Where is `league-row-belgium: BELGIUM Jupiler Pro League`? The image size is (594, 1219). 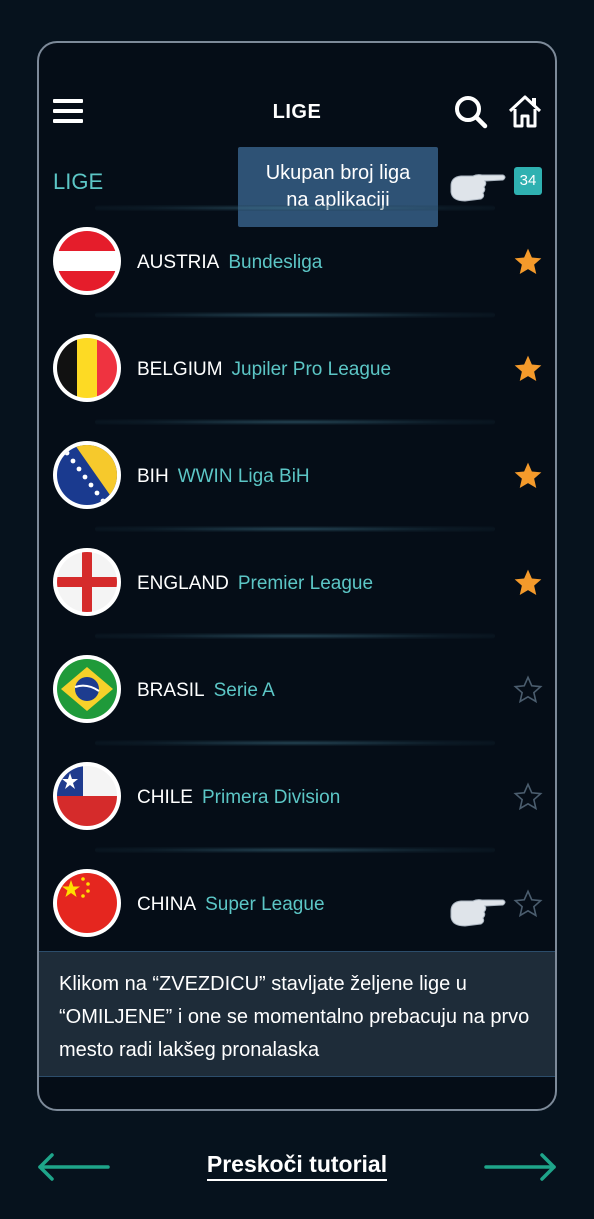 league-row-belgium: BELGIUM Jupiler Pro League is located at coordinates (297, 370).